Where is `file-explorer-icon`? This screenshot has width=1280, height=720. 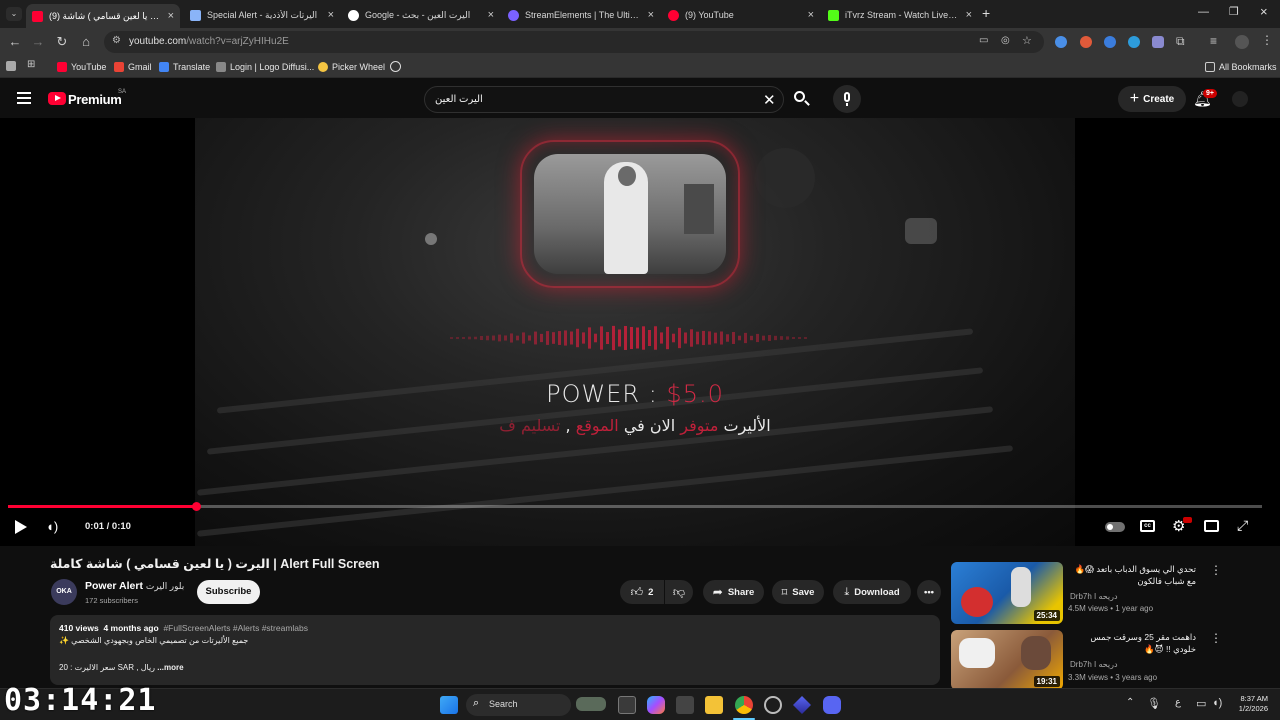
file-explorer-icon is located at coordinates (714, 705).